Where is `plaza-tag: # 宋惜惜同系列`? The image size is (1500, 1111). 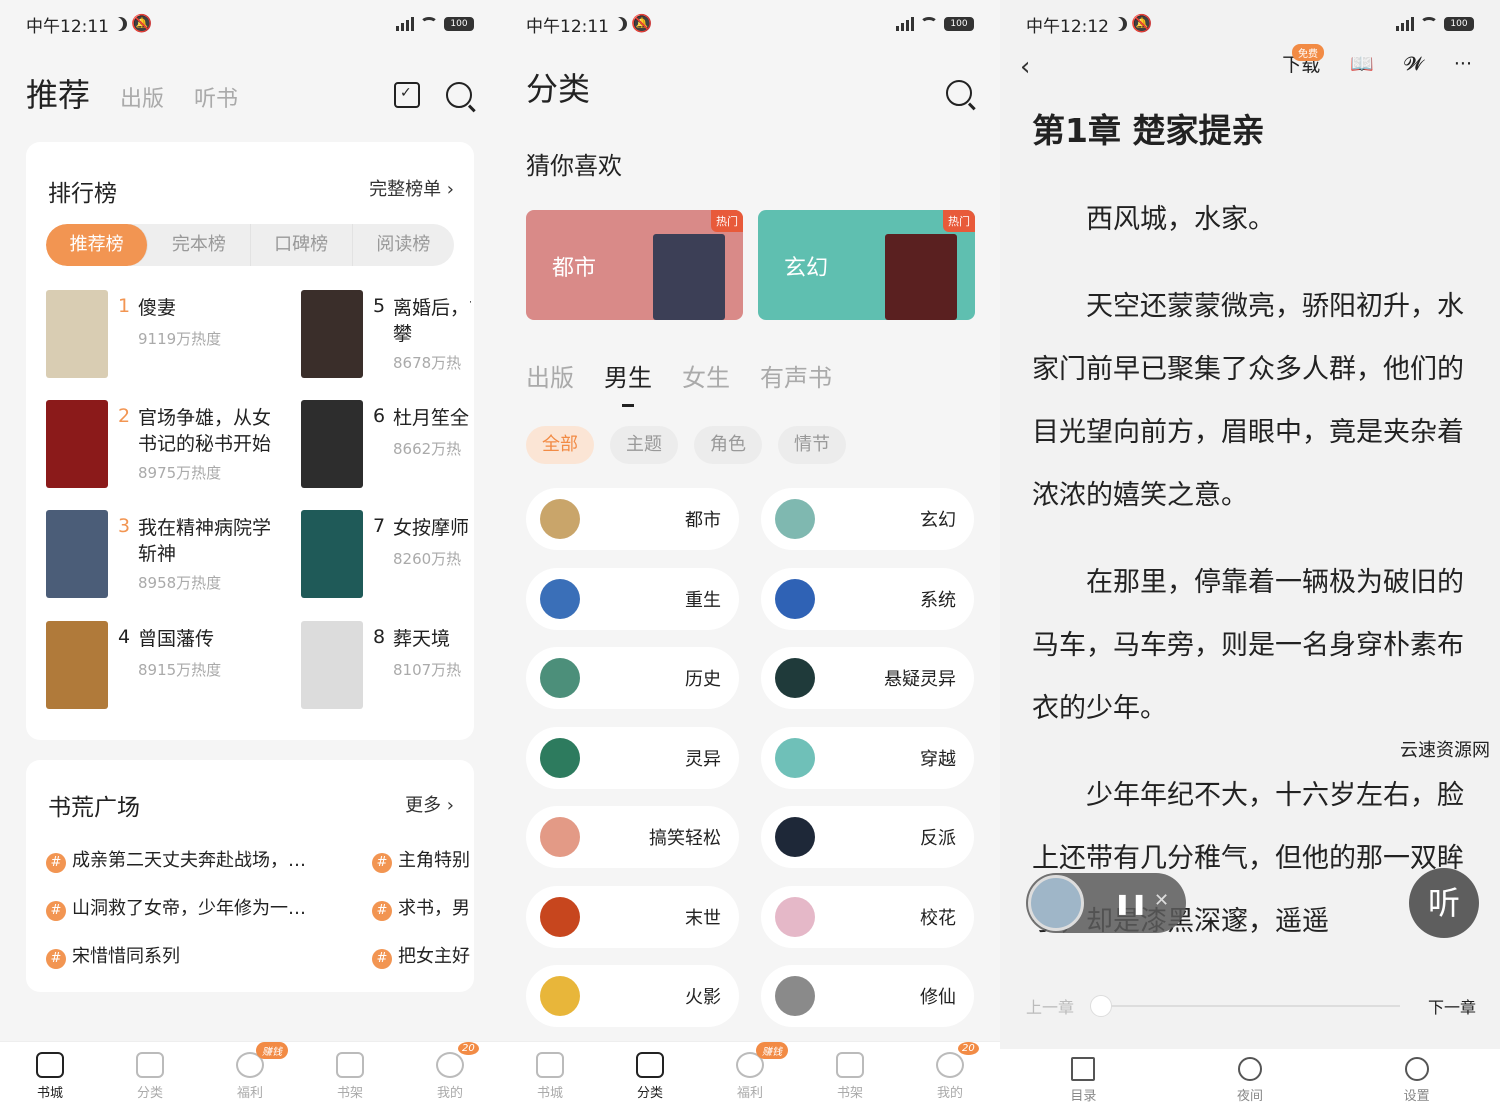 plaza-tag: # 宋惜惜同系列 is located at coordinates (191, 955).